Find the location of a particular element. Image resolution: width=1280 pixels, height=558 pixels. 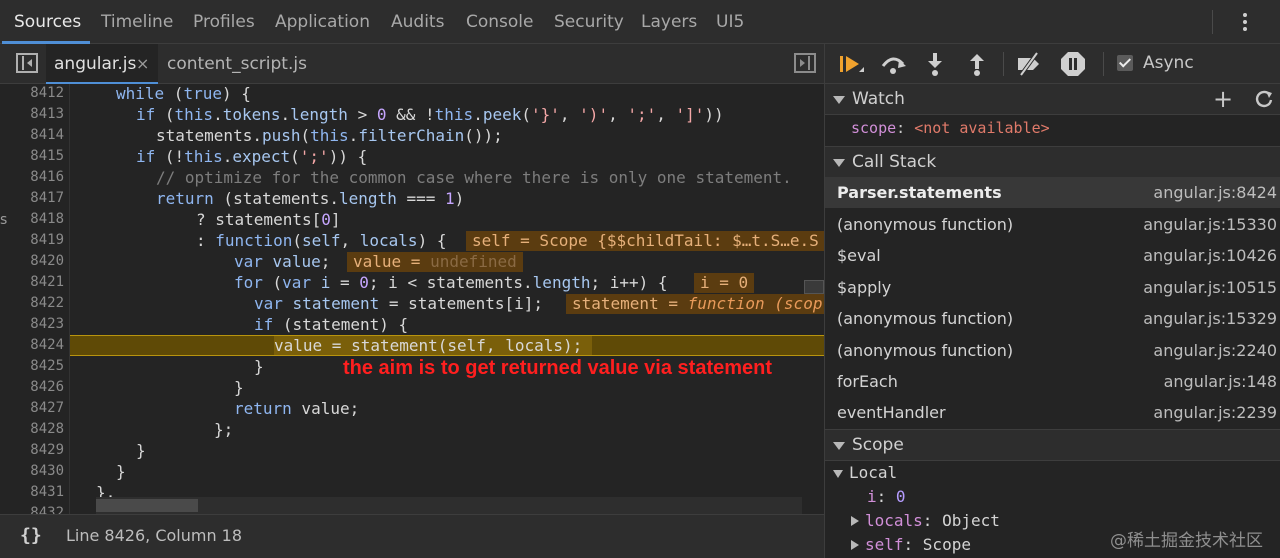

line-number: 8425 is located at coordinates (32, 366).